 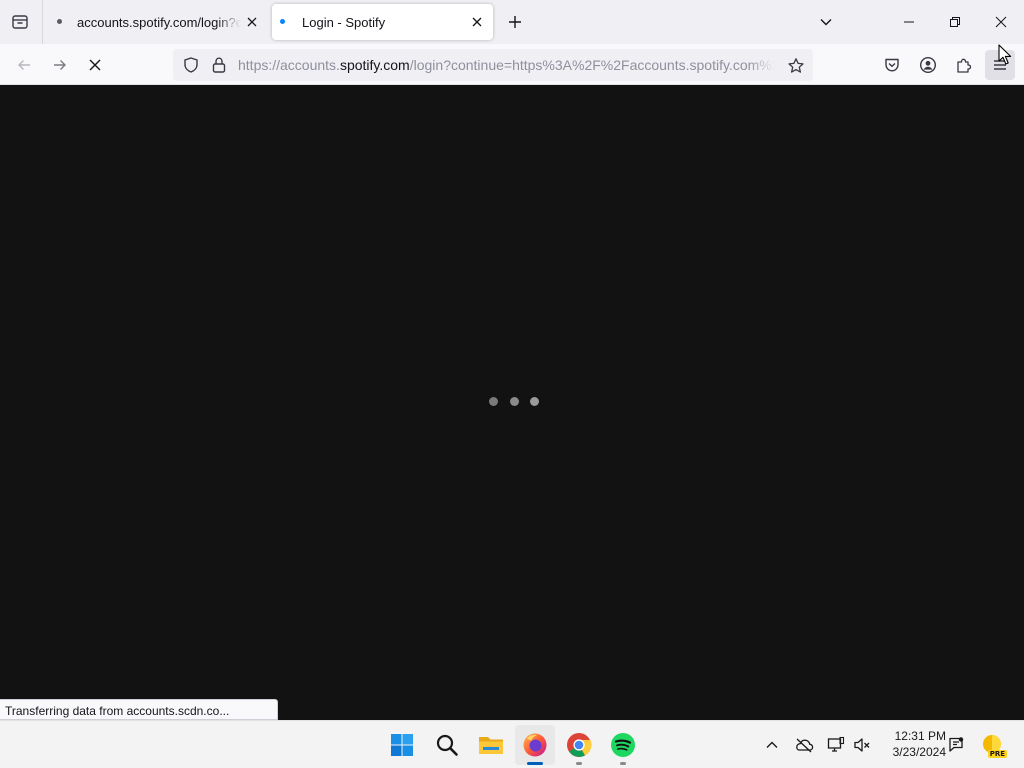 I want to click on arrow-right-icon, so click(x=60, y=65).